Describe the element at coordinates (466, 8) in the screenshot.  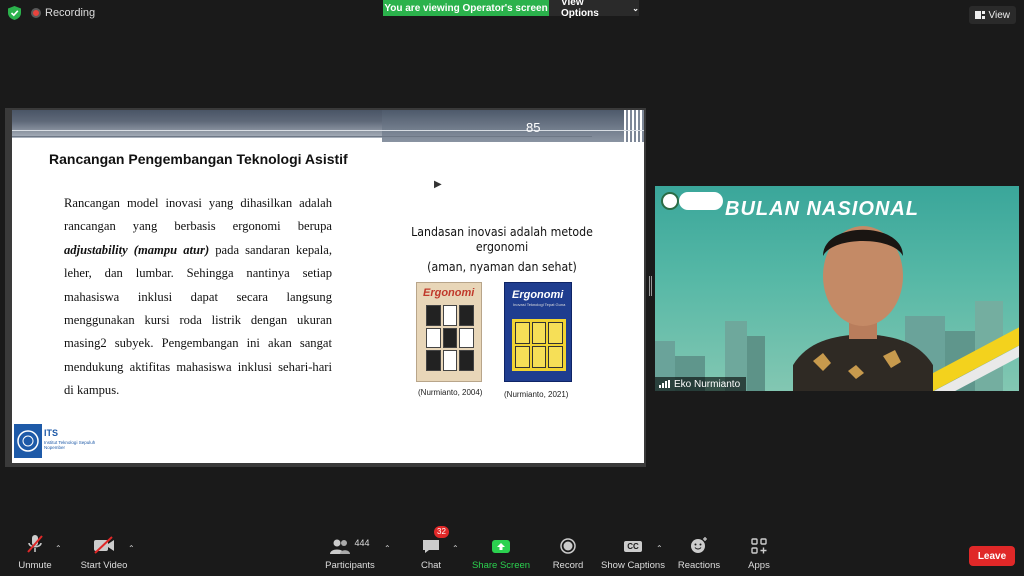
I see `viewing-banner: You are viewing Operator's screen` at that location.